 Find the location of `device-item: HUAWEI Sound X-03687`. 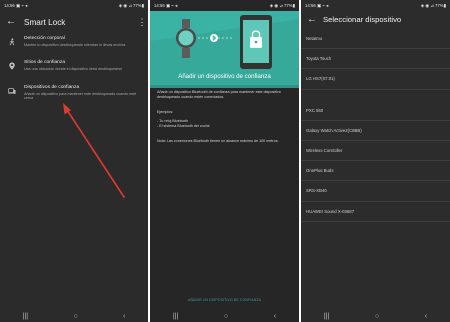

device-item: HUAWEI Sound X-03687 is located at coordinates (375, 212).